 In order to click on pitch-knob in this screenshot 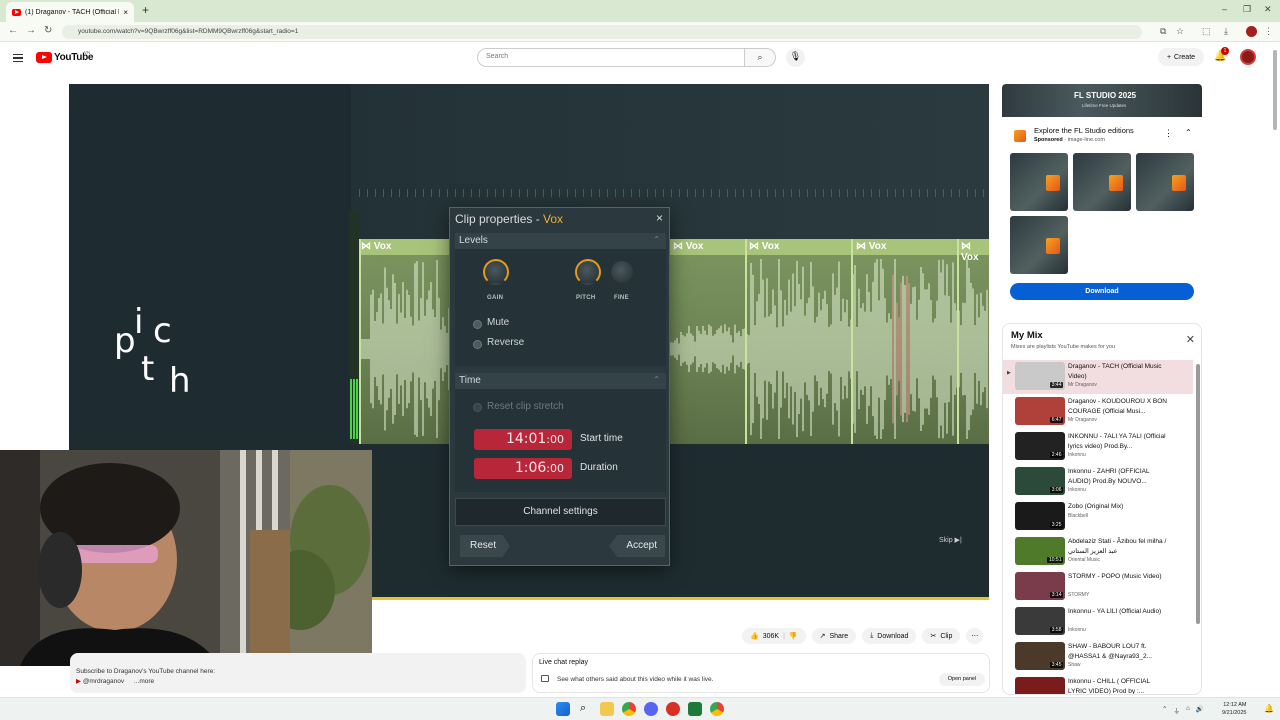, I will do `click(588, 272)`.